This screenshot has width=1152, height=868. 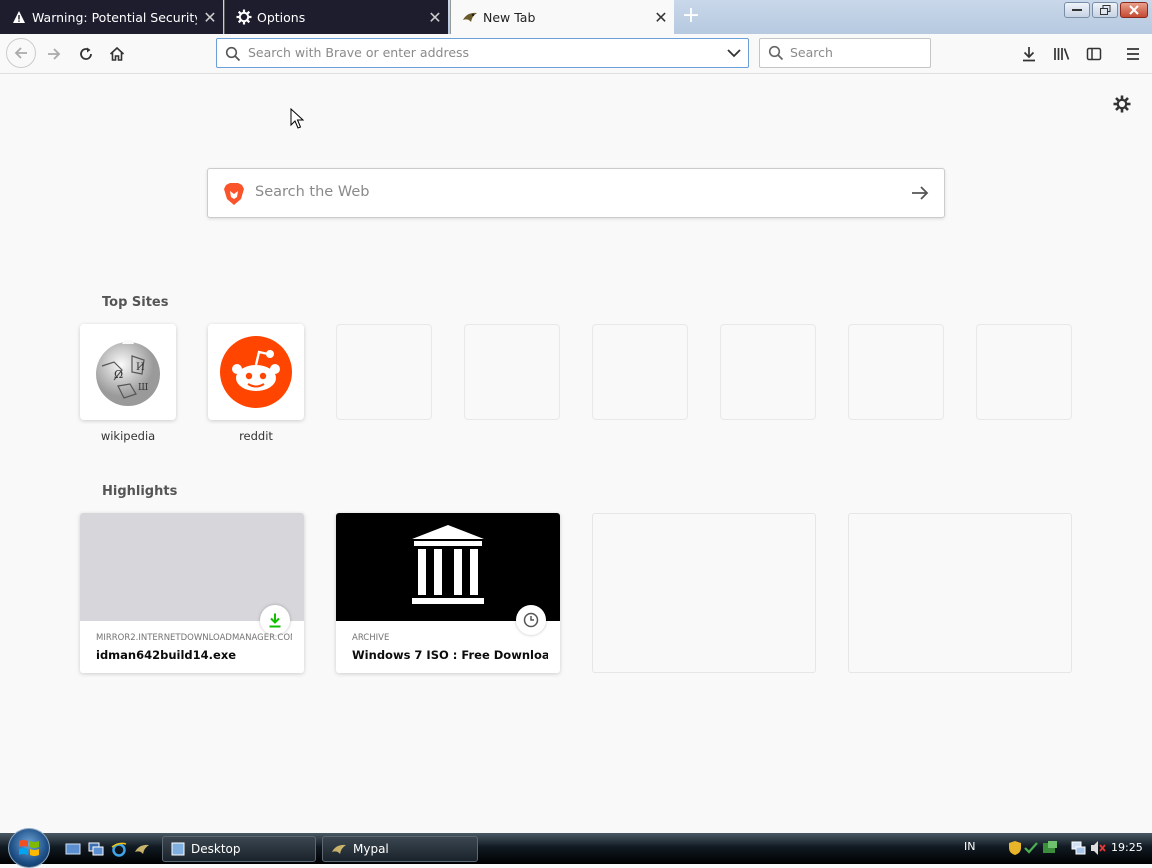 What do you see at coordinates (1015, 848) in the screenshot?
I see `security-shield-icon` at bounding box center [1015, 848].